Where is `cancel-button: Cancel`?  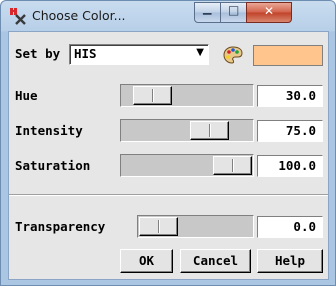 cancel-button: Cancel is located at coordinates (215, 261).